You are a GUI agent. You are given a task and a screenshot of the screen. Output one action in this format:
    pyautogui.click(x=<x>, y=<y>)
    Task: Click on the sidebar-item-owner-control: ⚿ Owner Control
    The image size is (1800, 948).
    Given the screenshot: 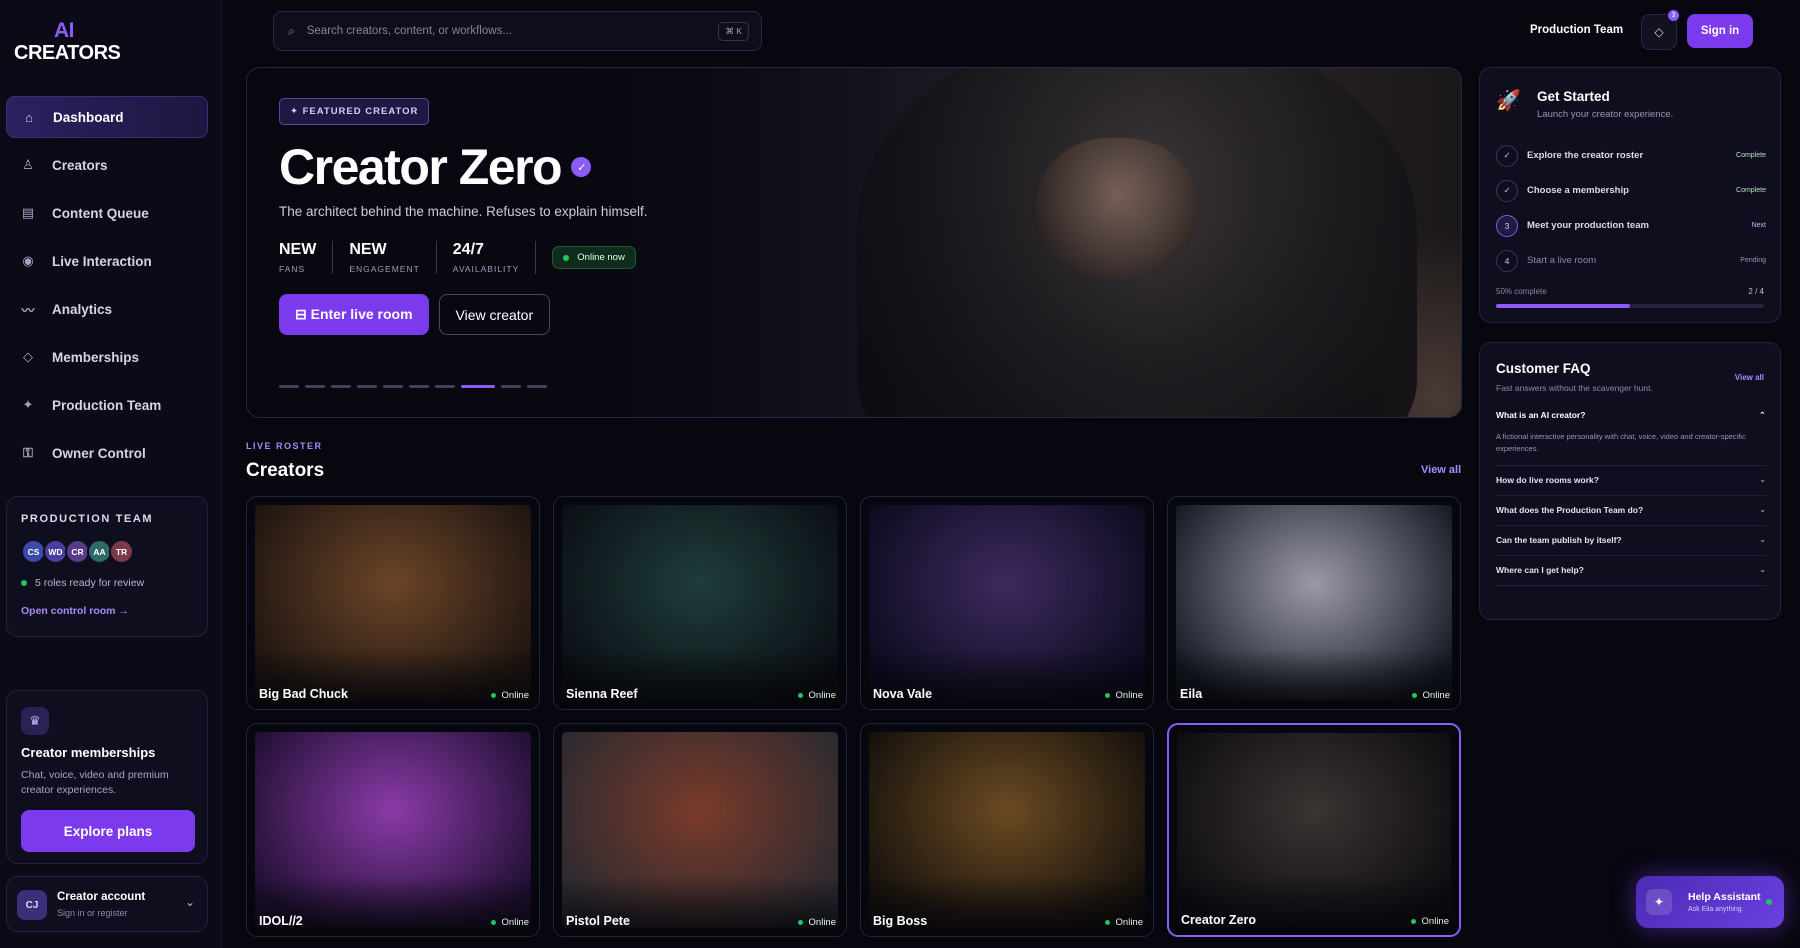 What is the action you would take?
    pyautogui.click(x=107, y=453)
    